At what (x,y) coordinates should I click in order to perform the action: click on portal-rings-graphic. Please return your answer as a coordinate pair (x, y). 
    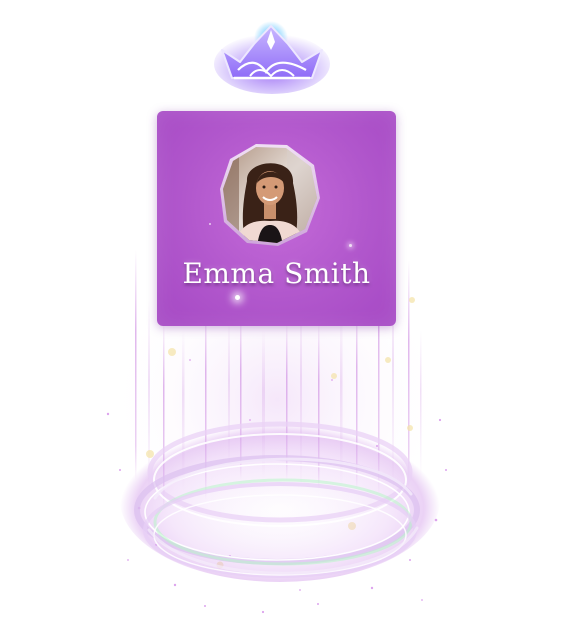
    Looking at the image, I should click on (280, 500).